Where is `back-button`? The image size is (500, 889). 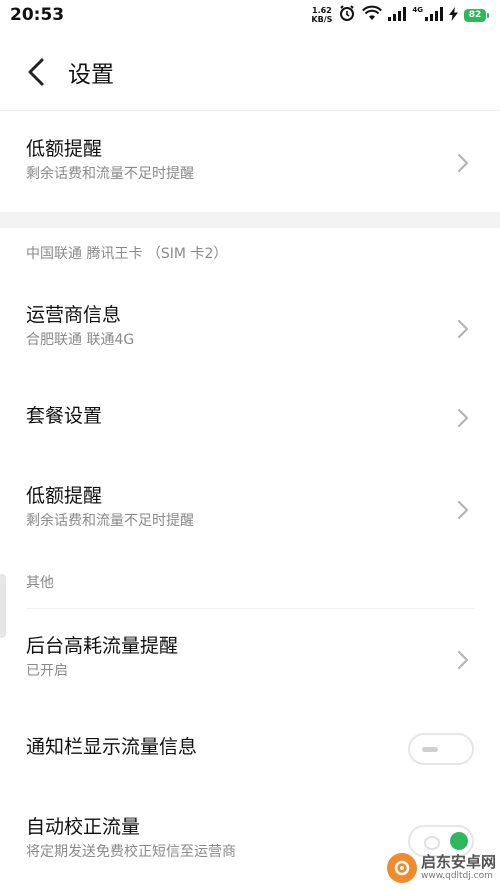 back-button is located at coordinates (36, 72).